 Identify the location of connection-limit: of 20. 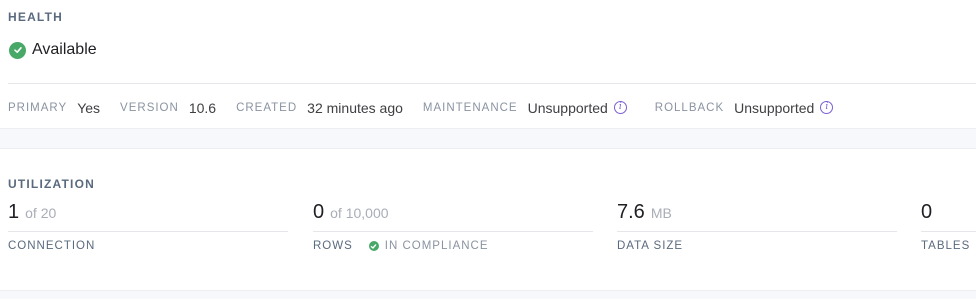
(41, 213).